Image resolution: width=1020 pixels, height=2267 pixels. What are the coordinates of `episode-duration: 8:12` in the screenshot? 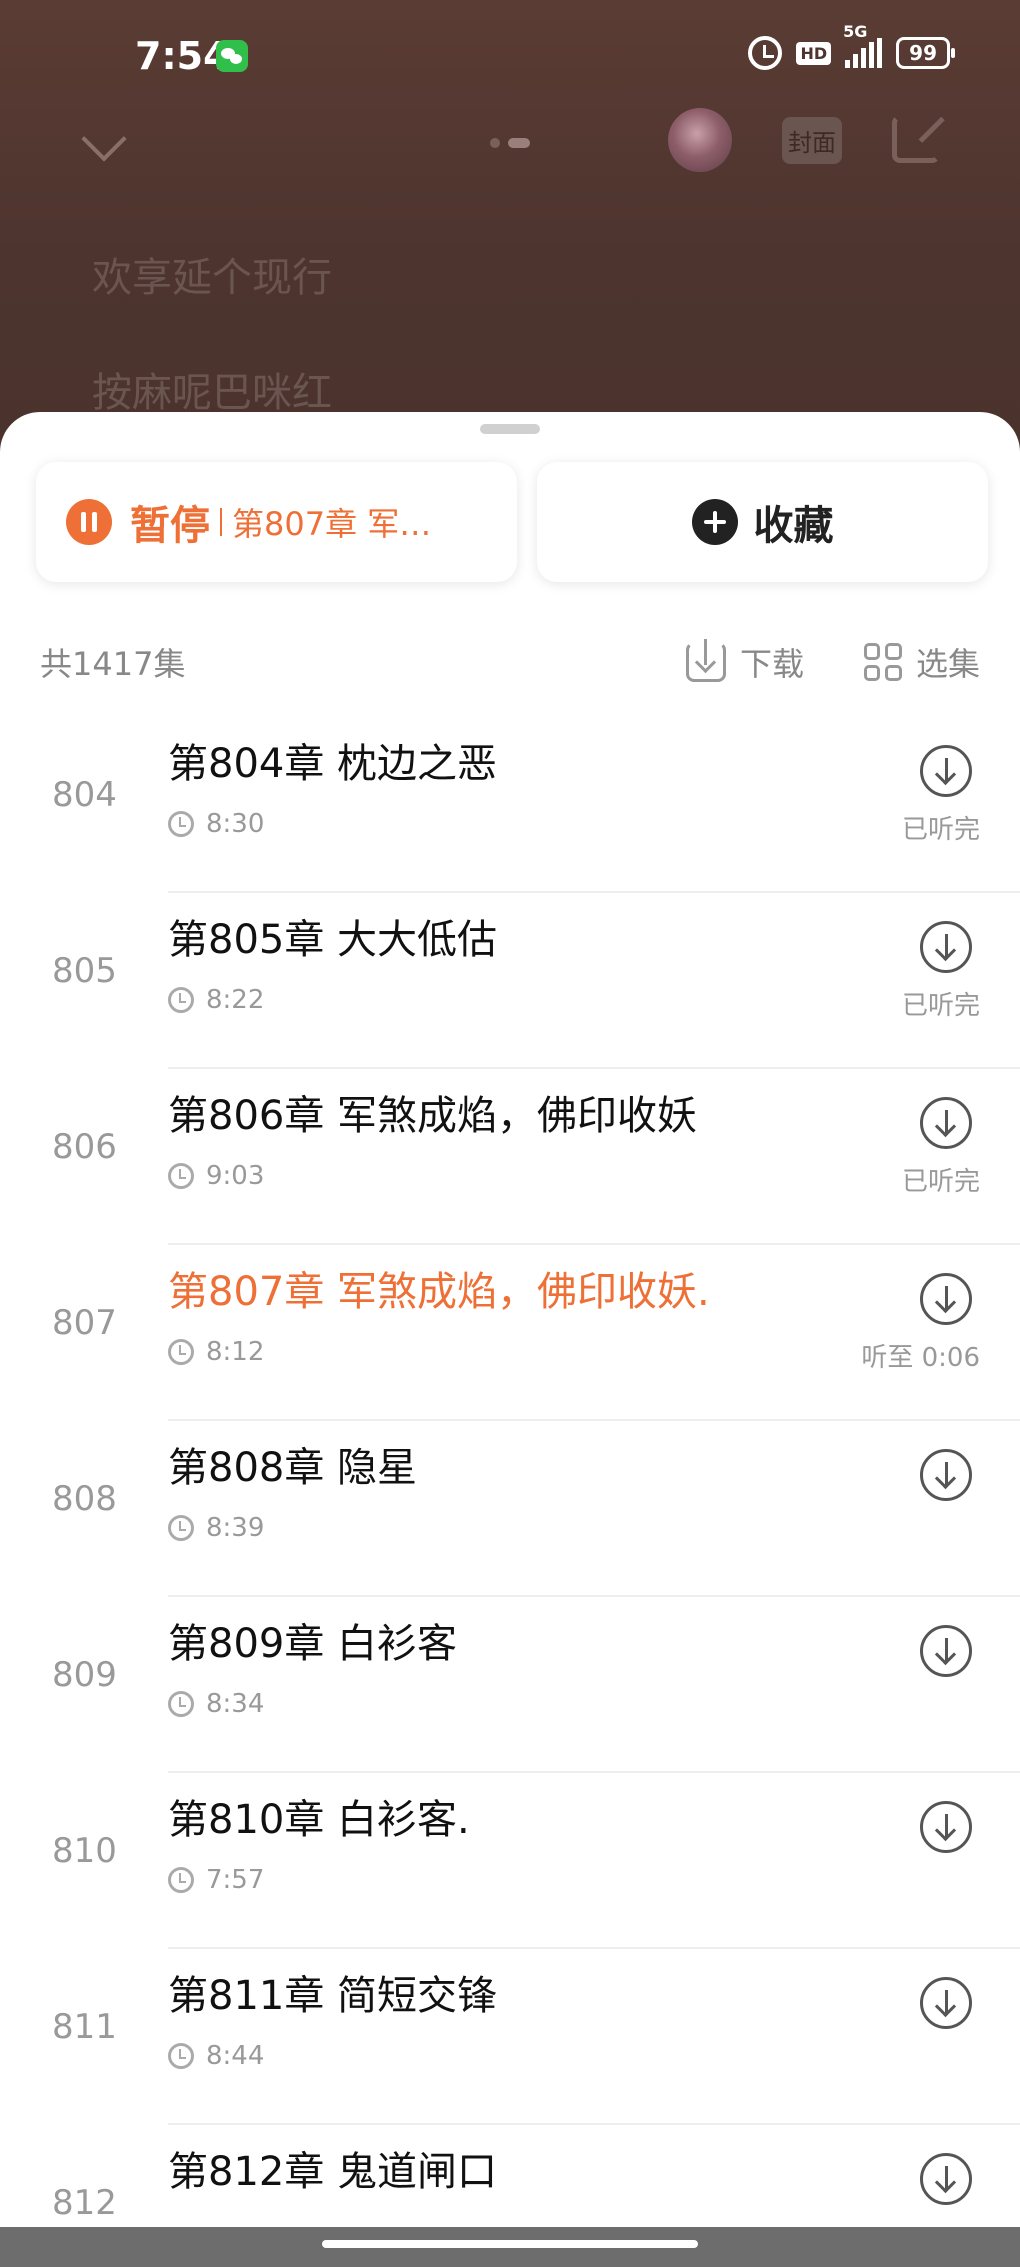 It's located at (216, 1352).